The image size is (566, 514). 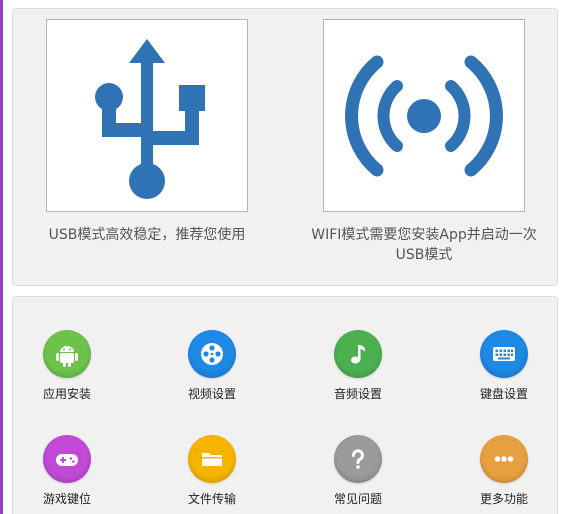 What do you see at coordinates (67, 354) in the screenshot?
I see `android-icon` at bounding box center [67, 354].